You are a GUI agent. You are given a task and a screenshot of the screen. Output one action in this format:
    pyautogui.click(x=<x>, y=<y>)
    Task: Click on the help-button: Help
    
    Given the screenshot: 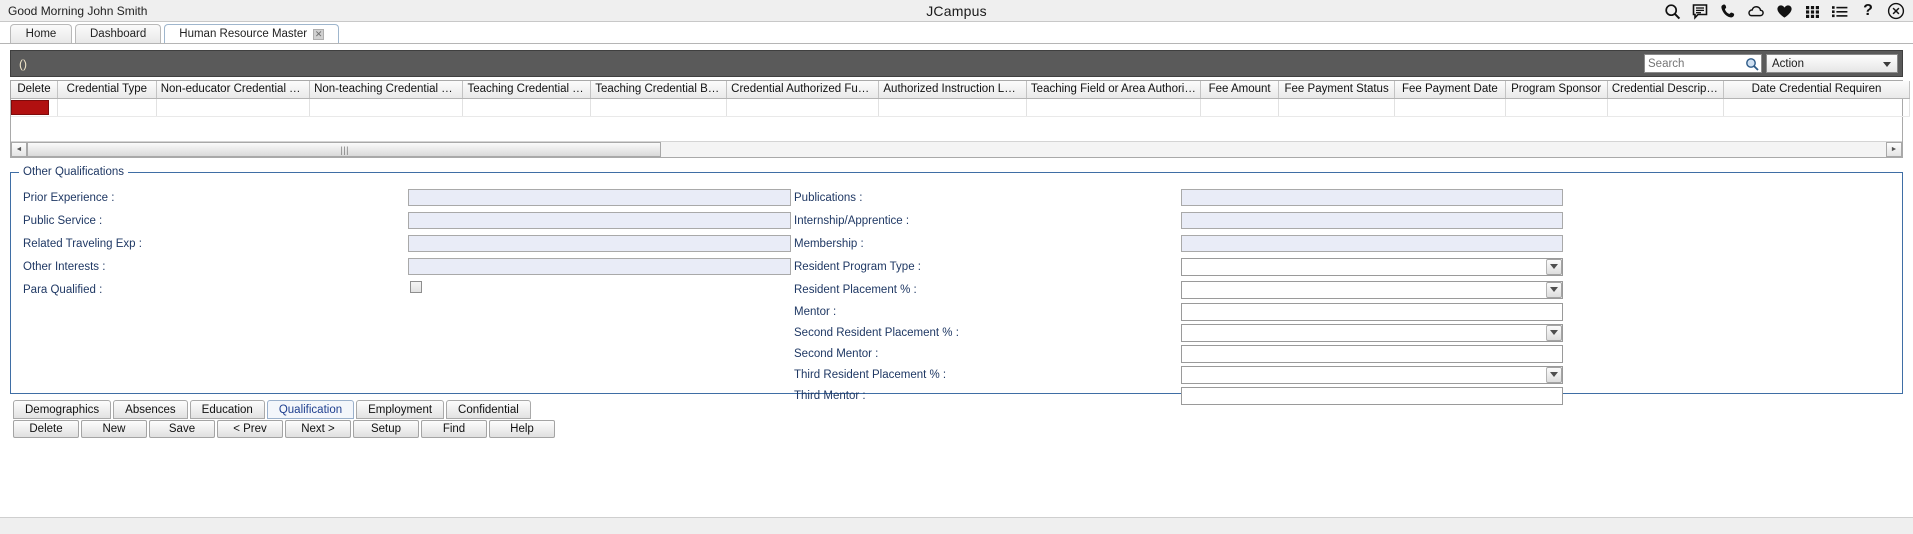 What is the action you would take?
    pyautogui.click(x=522, y=429)
    